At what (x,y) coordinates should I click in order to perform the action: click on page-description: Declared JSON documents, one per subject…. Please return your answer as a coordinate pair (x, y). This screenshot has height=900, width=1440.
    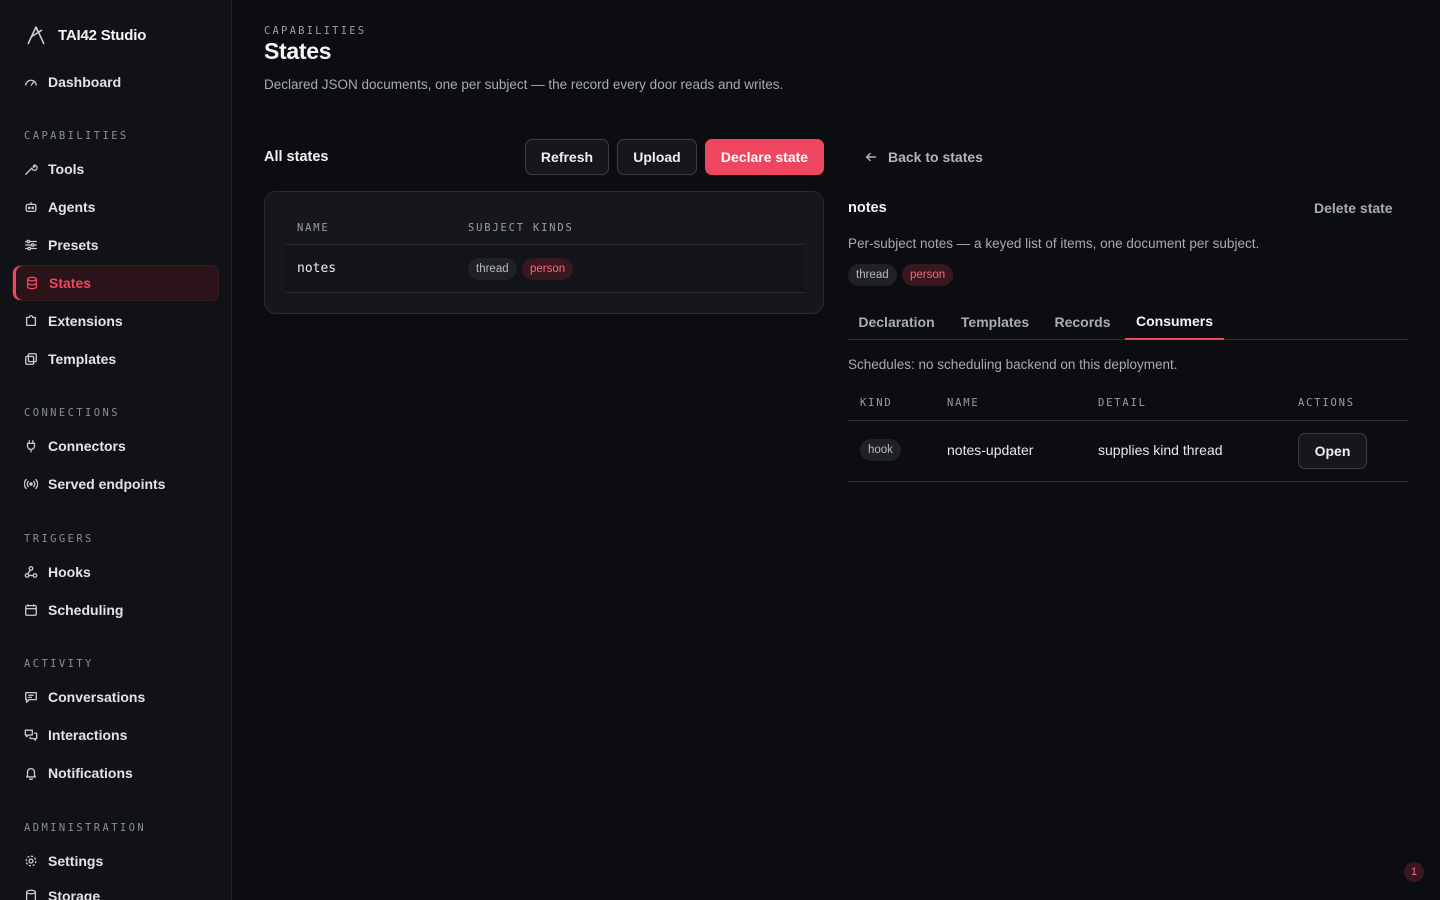
    Looking at the image, I should click on (524, 84).